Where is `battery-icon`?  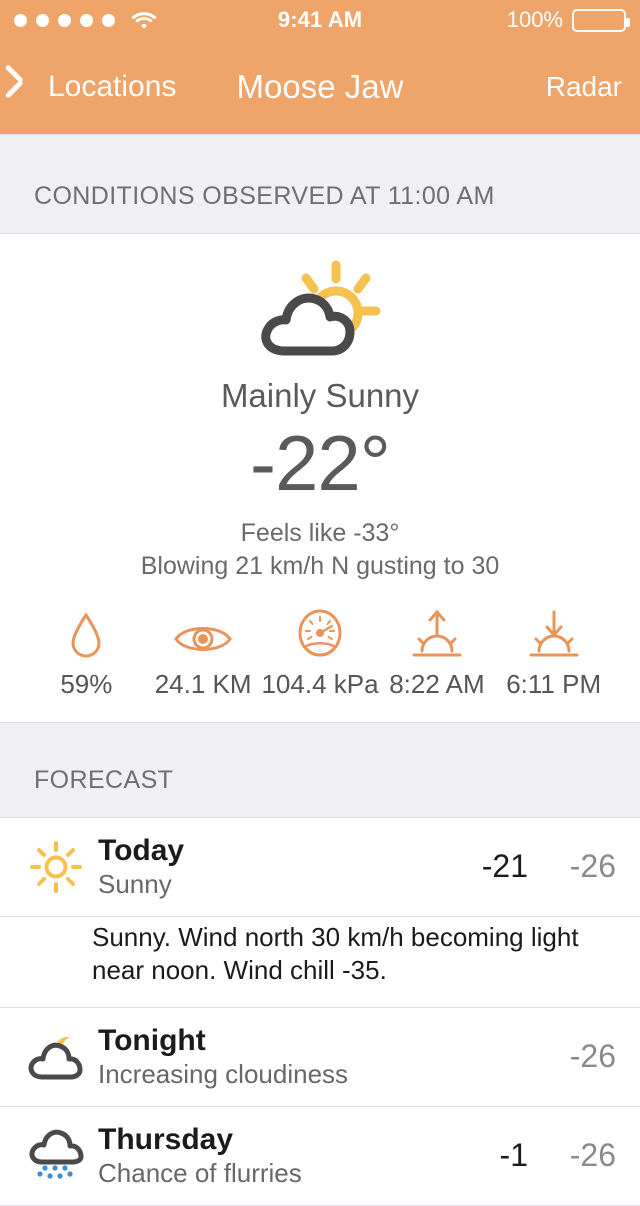 battery-icon is located at coordinates (601, 20).